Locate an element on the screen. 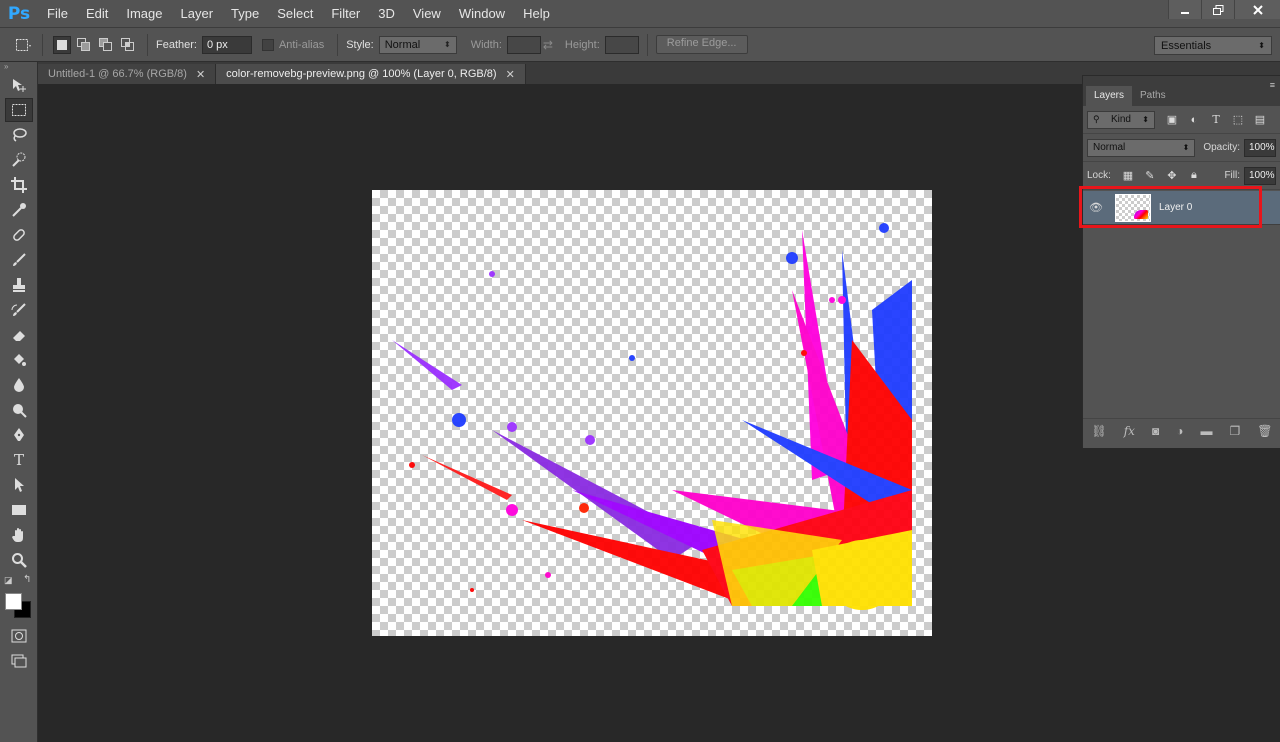 The height and width of the screenshot is (742, 1280). filter-smart-object-icon: ▤ is located at coordinates (1260, 119).